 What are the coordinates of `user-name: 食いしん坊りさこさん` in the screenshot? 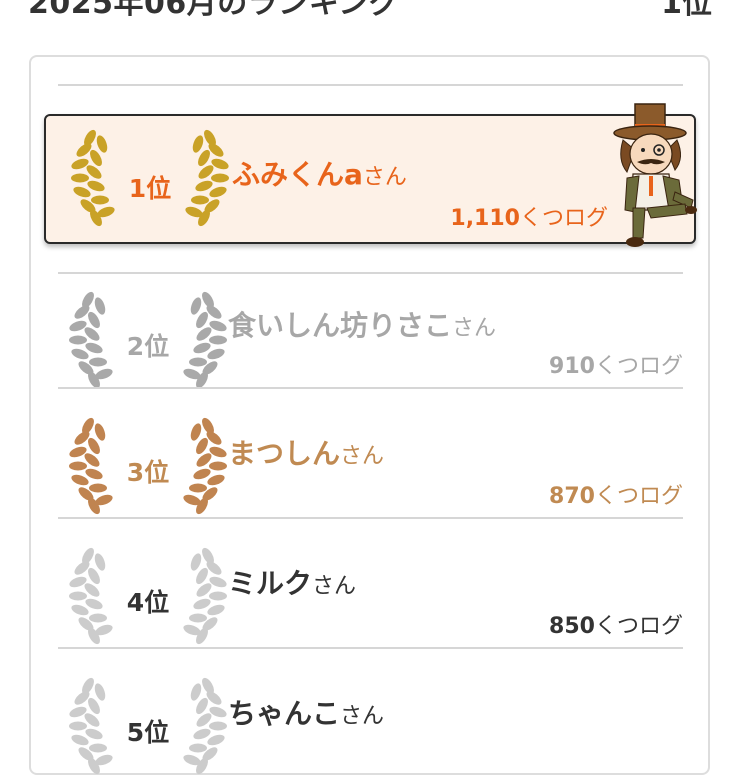 It's located at (362, 324).